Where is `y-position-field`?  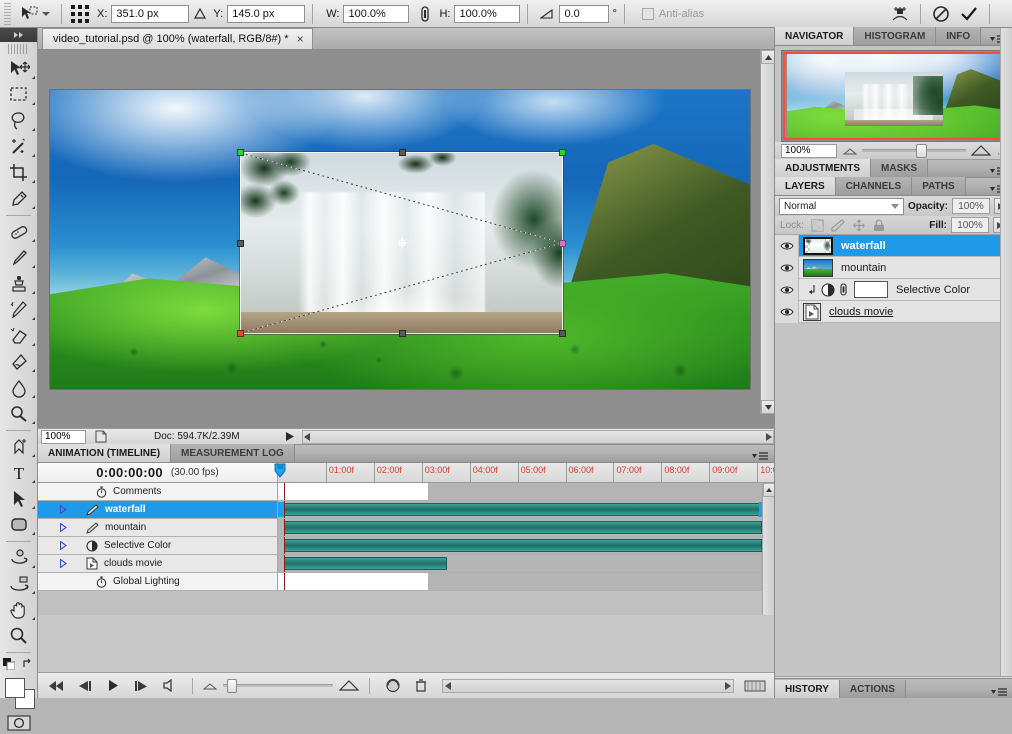
y-position-field is located at coordinates (266, 13).